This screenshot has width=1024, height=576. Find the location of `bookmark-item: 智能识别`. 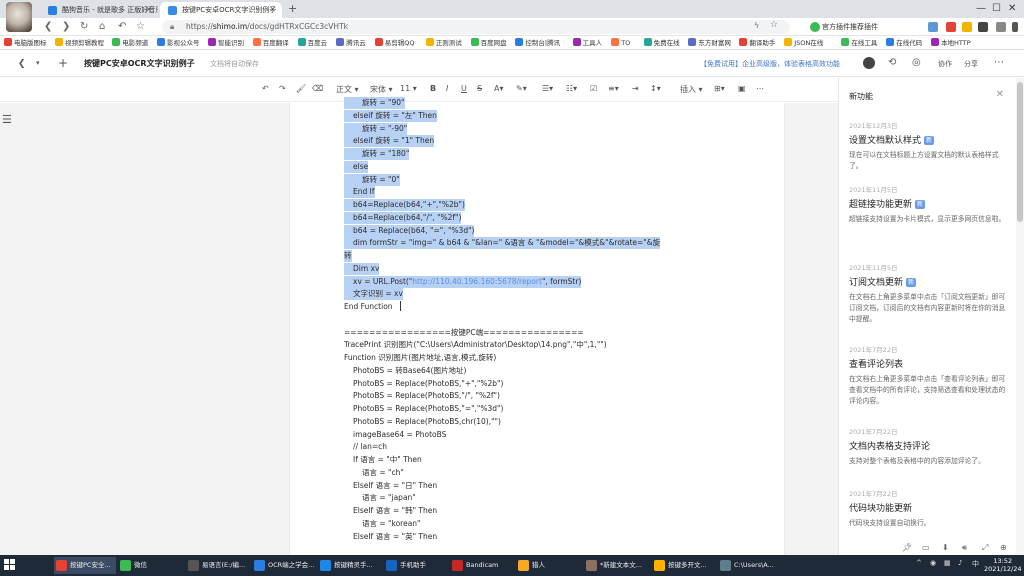

bookmark-item: 智能识别 is located at coordinates (226, 43).